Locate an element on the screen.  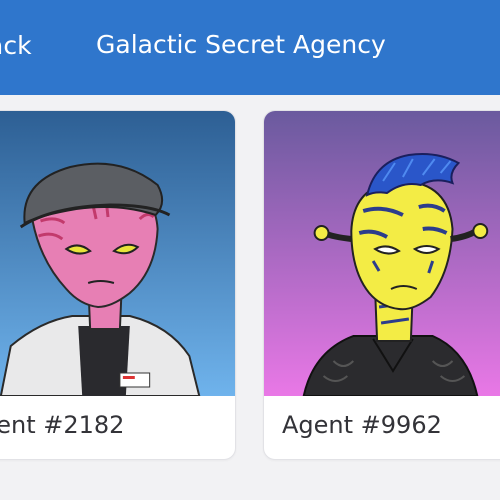
agent-name: gent #2182 is located at coordinates (62, 425).